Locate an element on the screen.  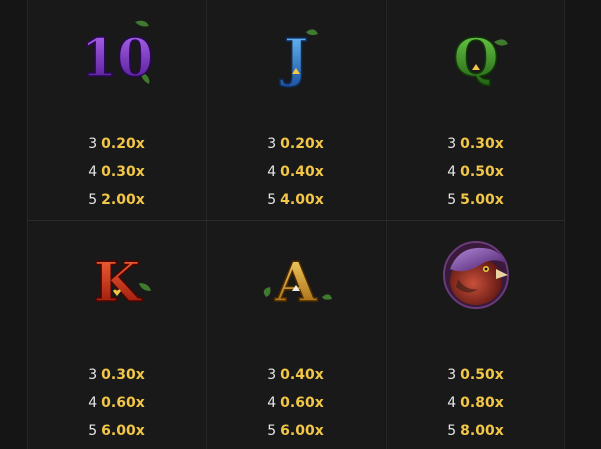
pay-row: 4 0.80x is located at coordinates (475, 403).